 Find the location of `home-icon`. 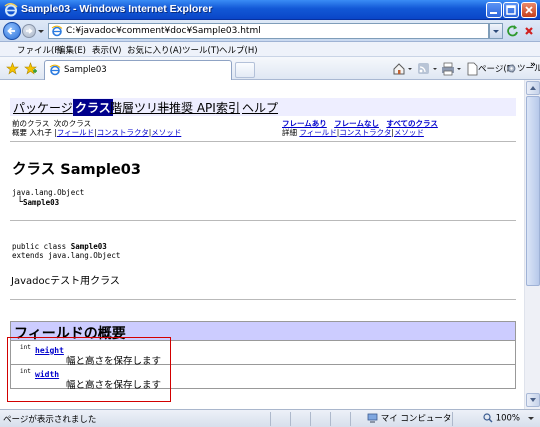

home-icon is located at coordinates (402, 69).